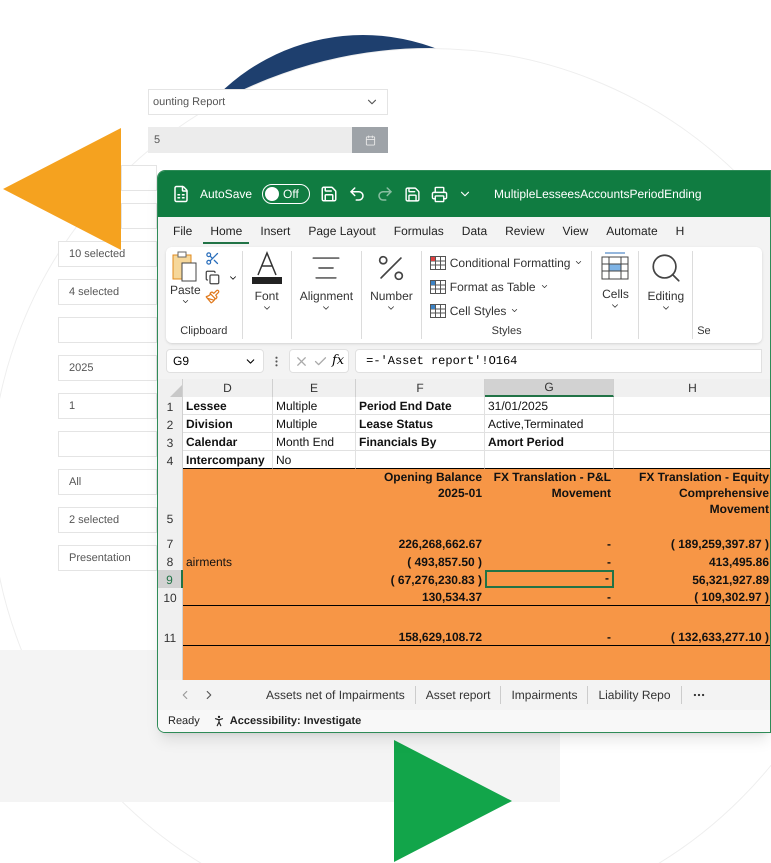  Describe the element at coordinates (275, 232) in the screenshot. I see `menu-tab: Insert` at that location.